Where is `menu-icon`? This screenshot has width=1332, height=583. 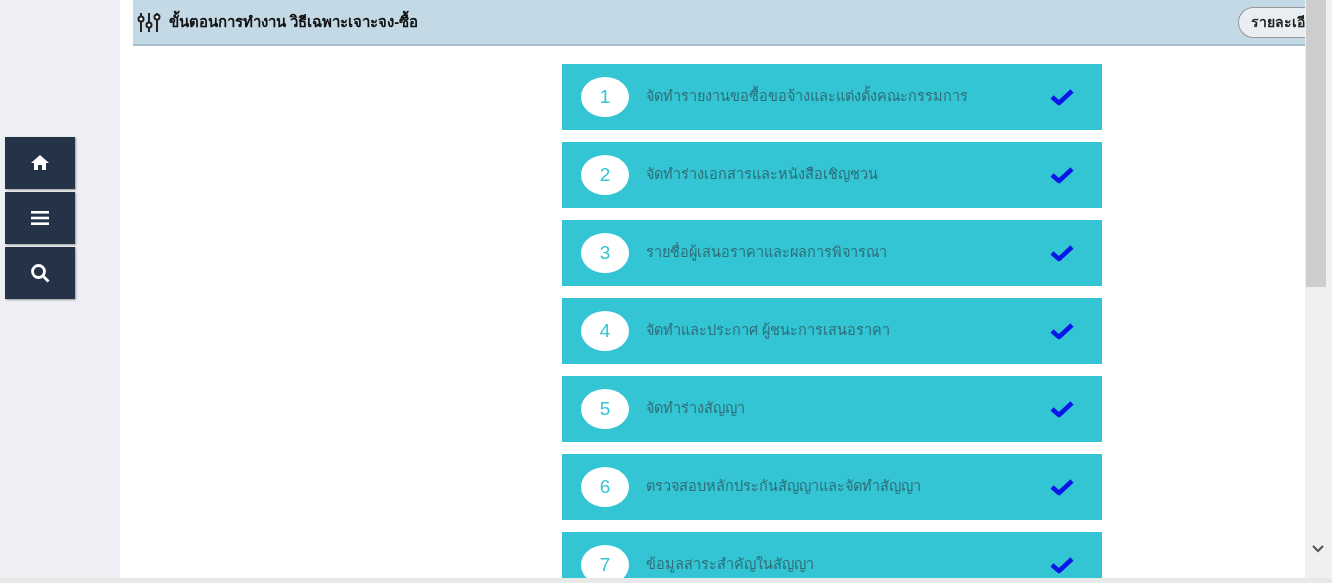
menu-icon is located at coordinates (40, 218).